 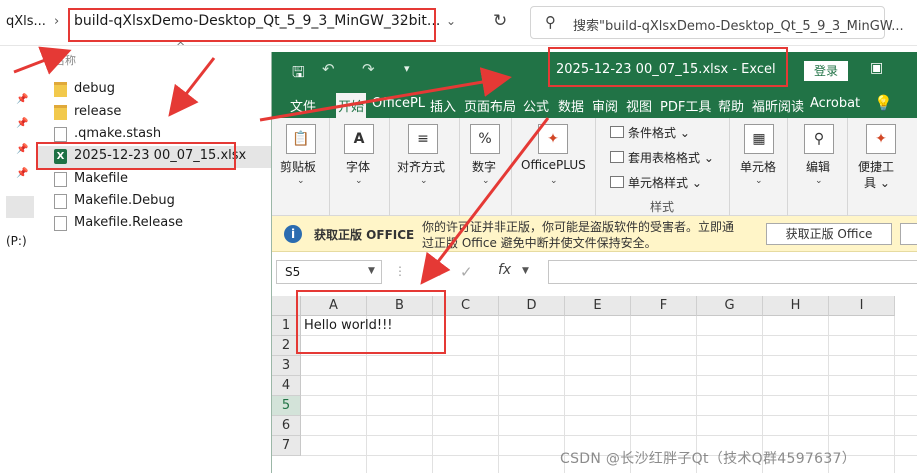 I want to click on column-header-h: H, so click(x=796, y=306).